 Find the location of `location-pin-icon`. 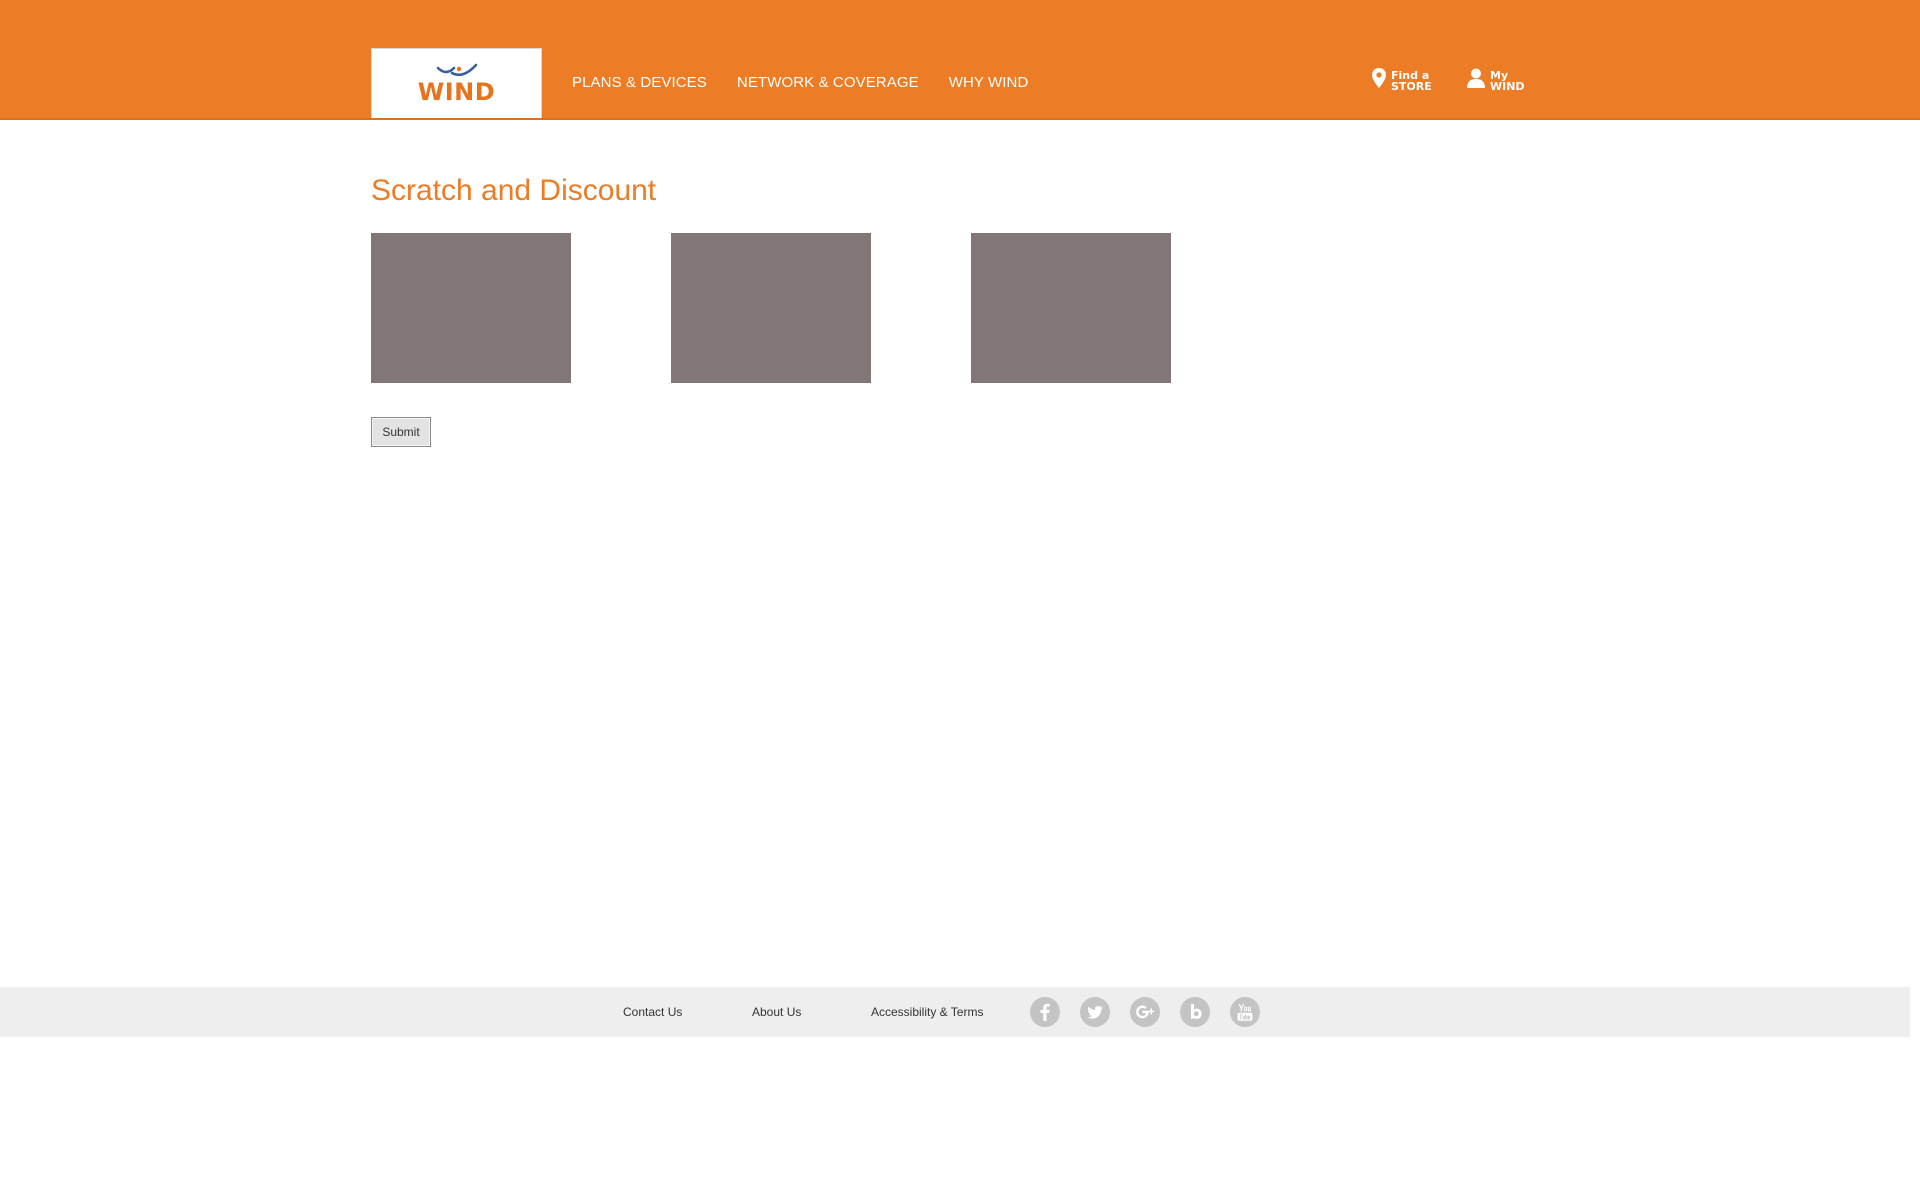

location-pin-icon is located at coordinates (1379, 80).